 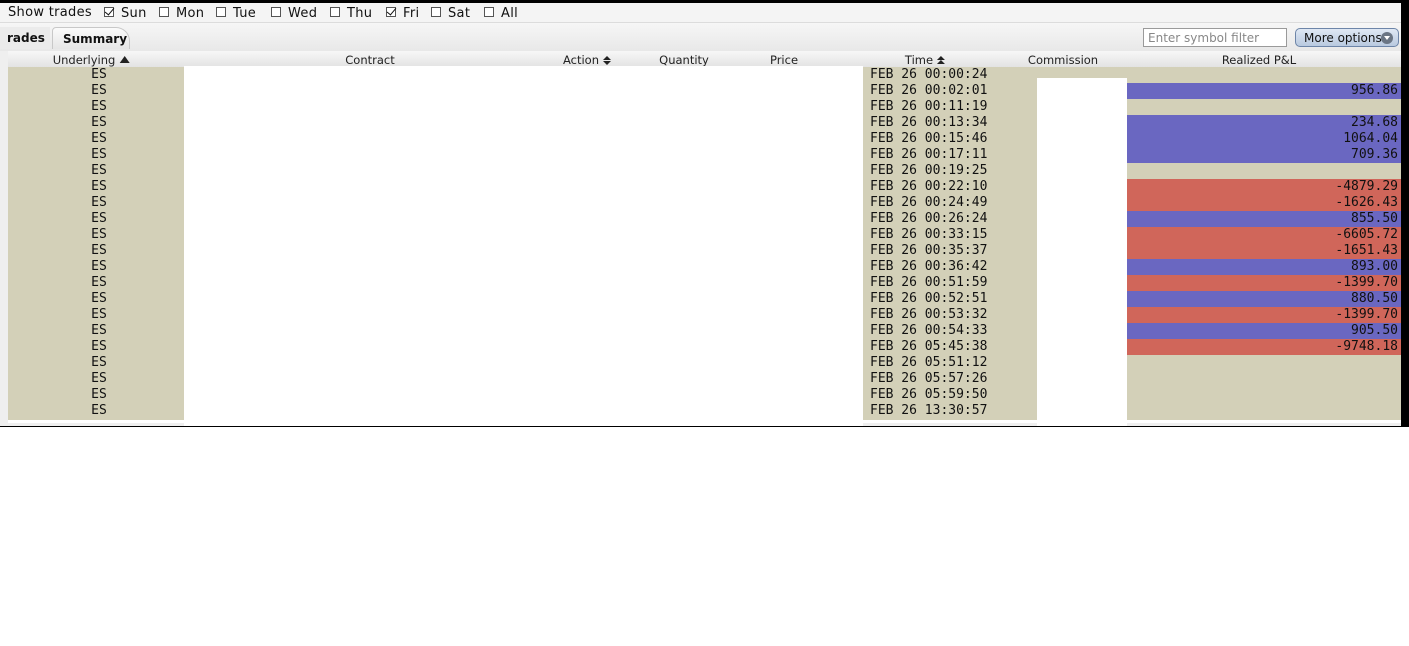 I want to click on day-label: Mon, so click(x=190, y=13).